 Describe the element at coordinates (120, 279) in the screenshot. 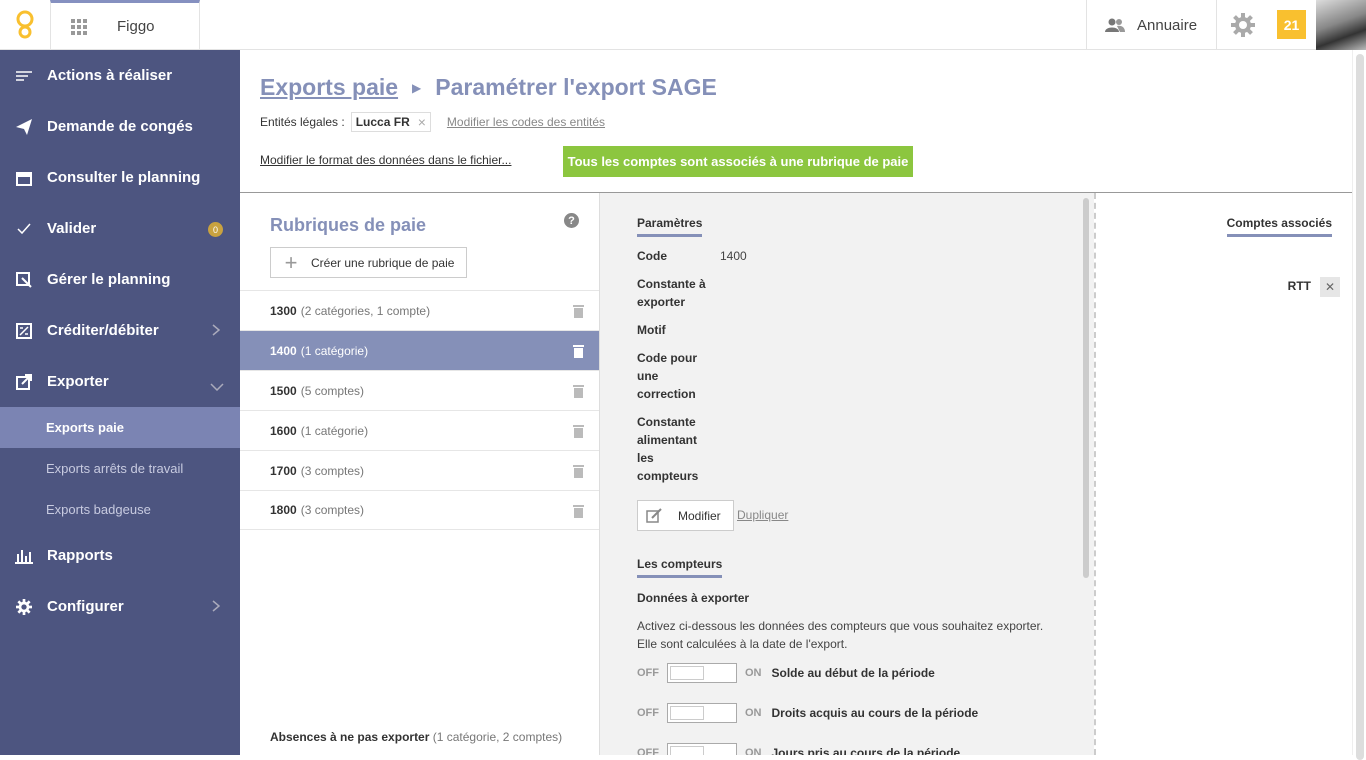

I see `sidebar-item-manage-planning: Gérer le planning` at that location.